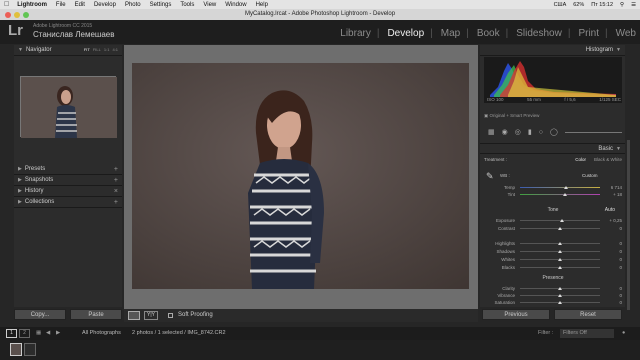  Describe the element at coordinates (578, 5) in the screenshot. I see `battery-indicator: 62%` at that location.